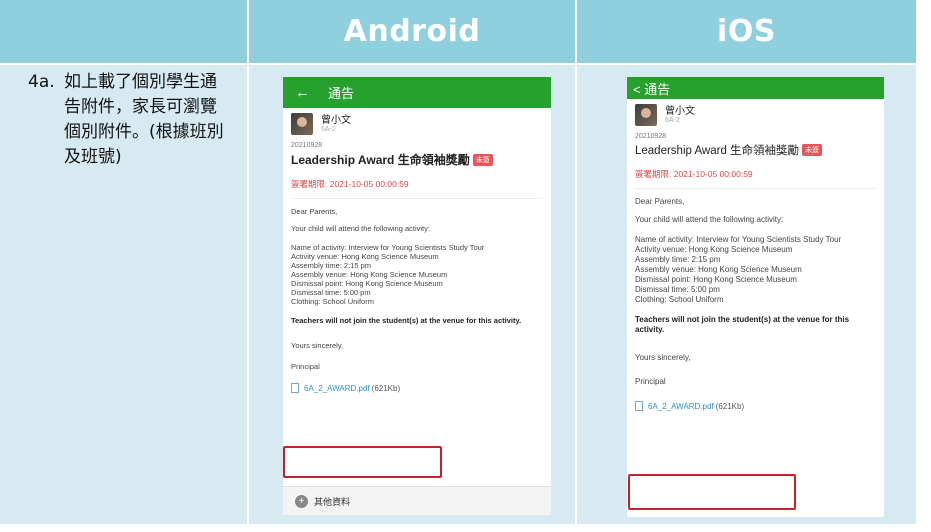  I want to click on plus-icon: +, so click(301, 501).